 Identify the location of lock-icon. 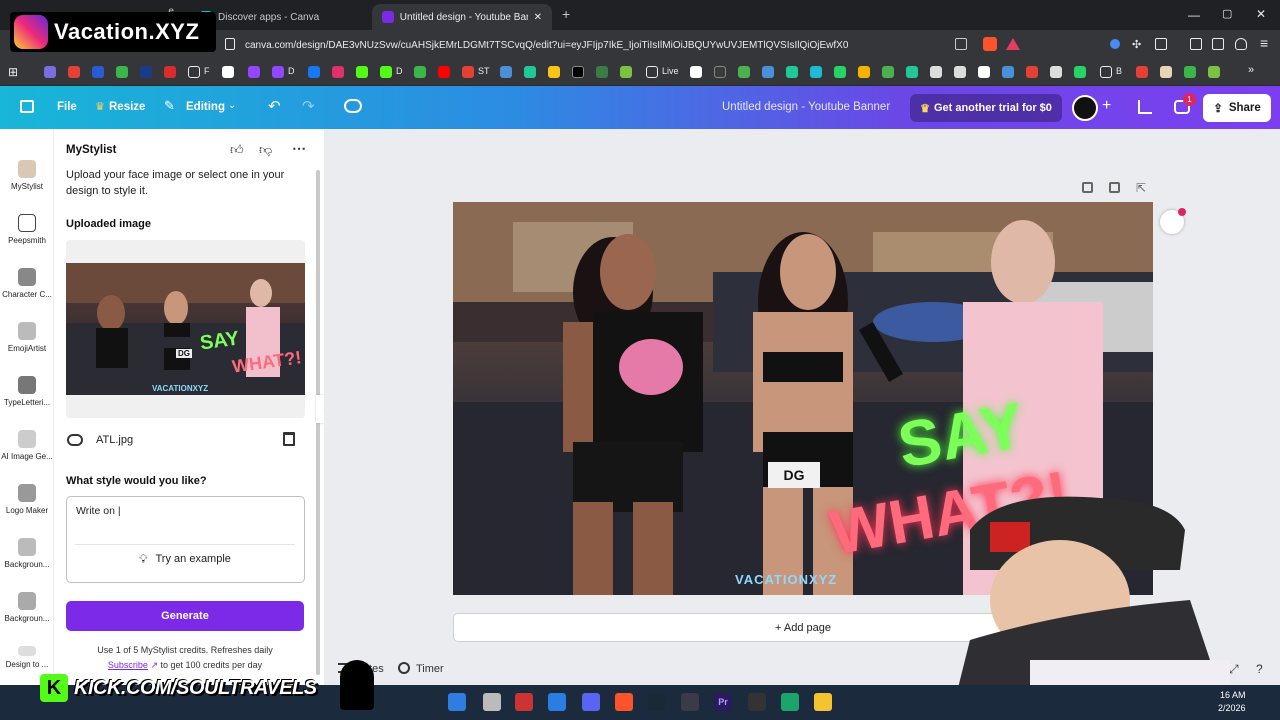
(1087, 187).